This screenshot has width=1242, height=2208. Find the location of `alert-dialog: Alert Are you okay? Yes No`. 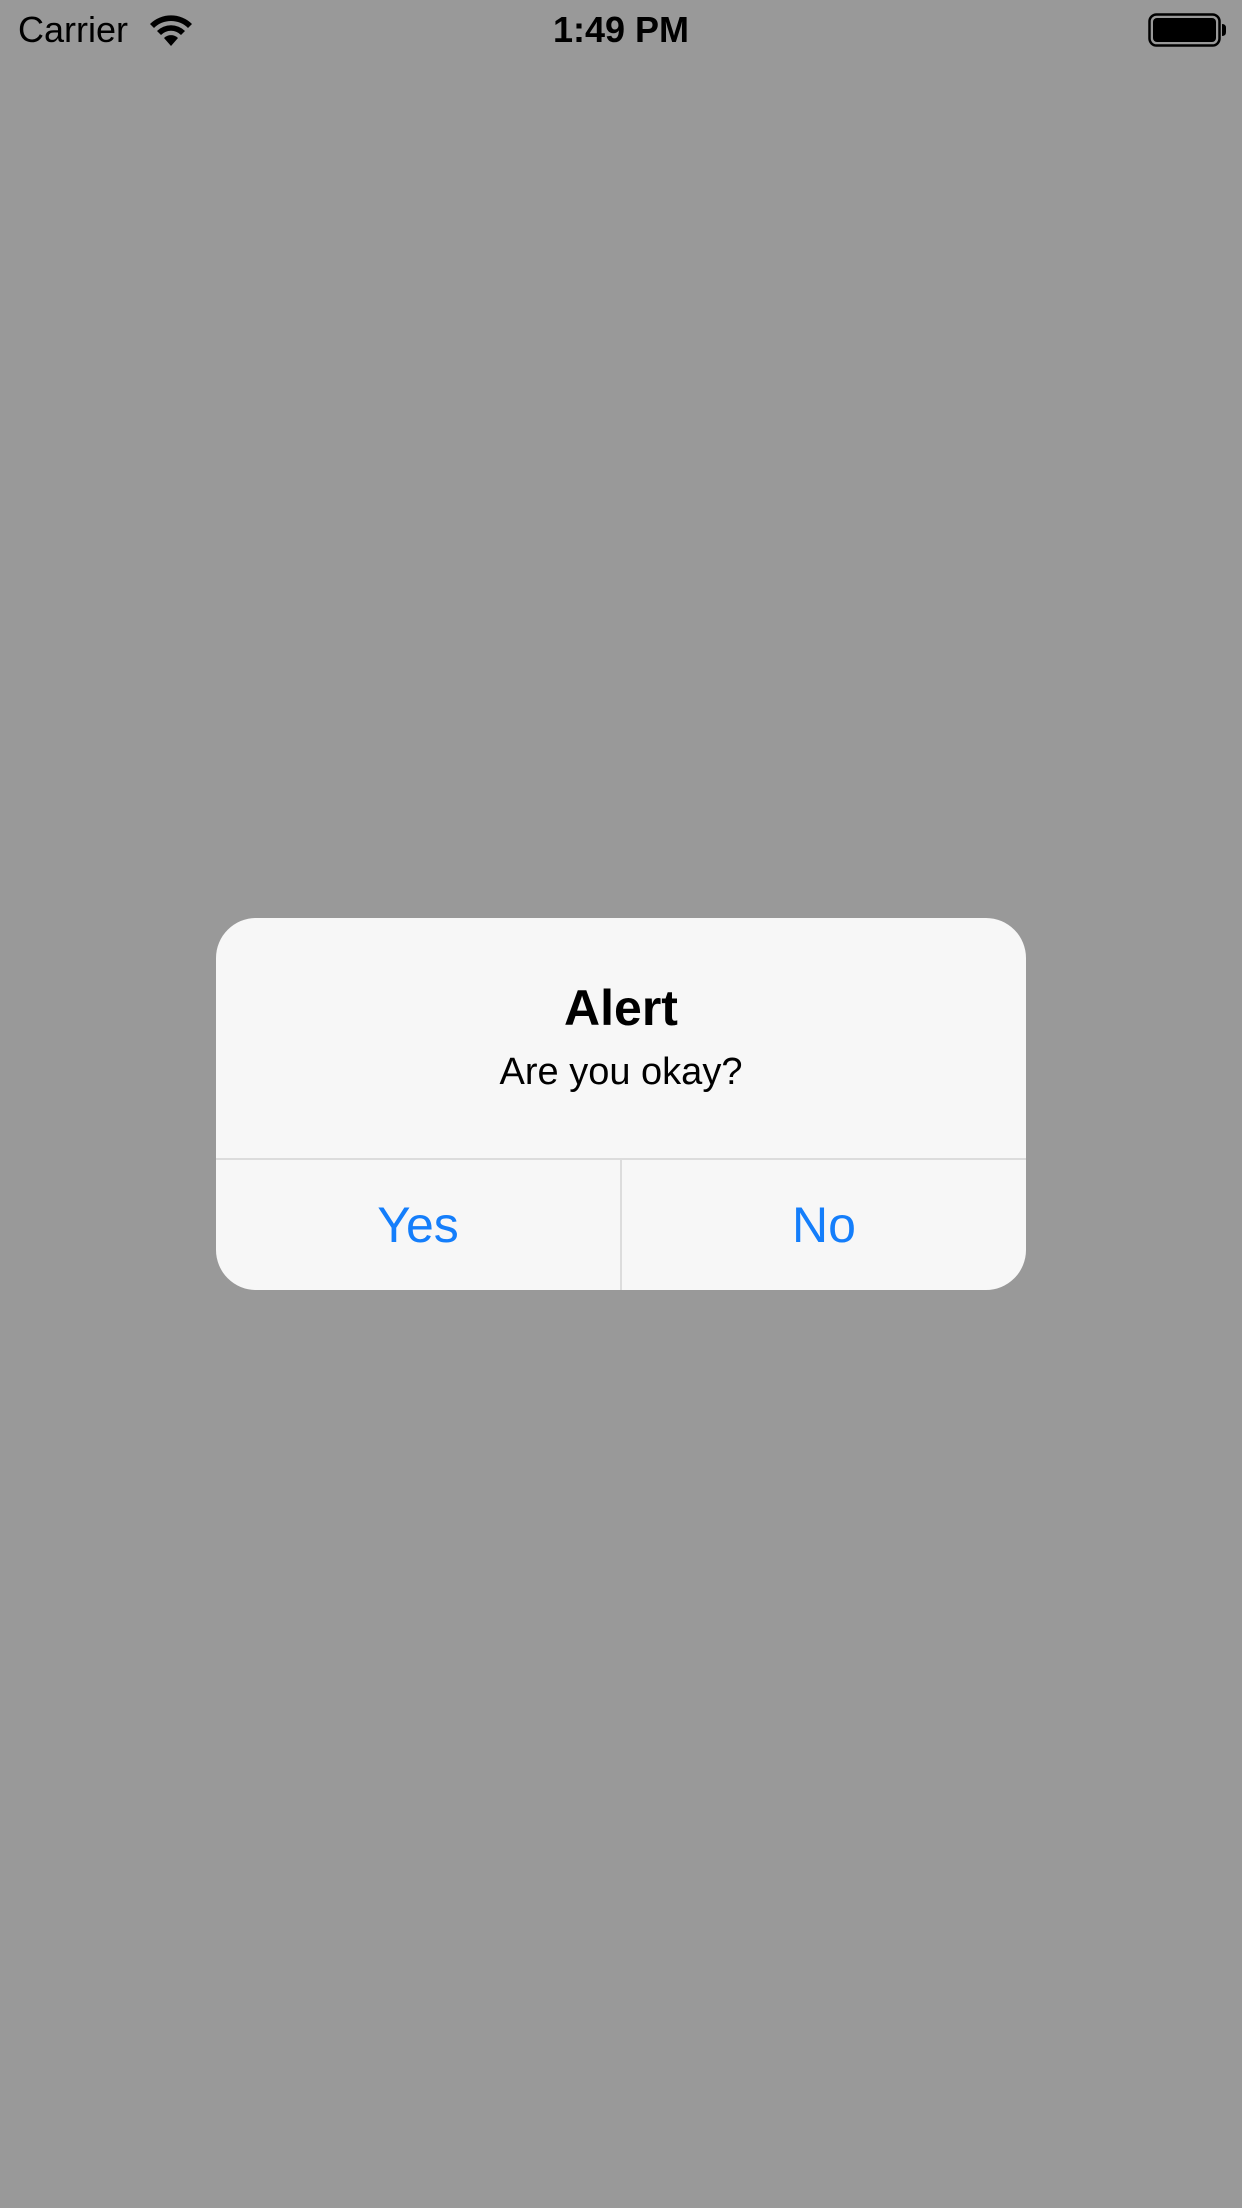

alert-dialog: Alert Are you okay? Yes No is located at coordinates (621, 1104).